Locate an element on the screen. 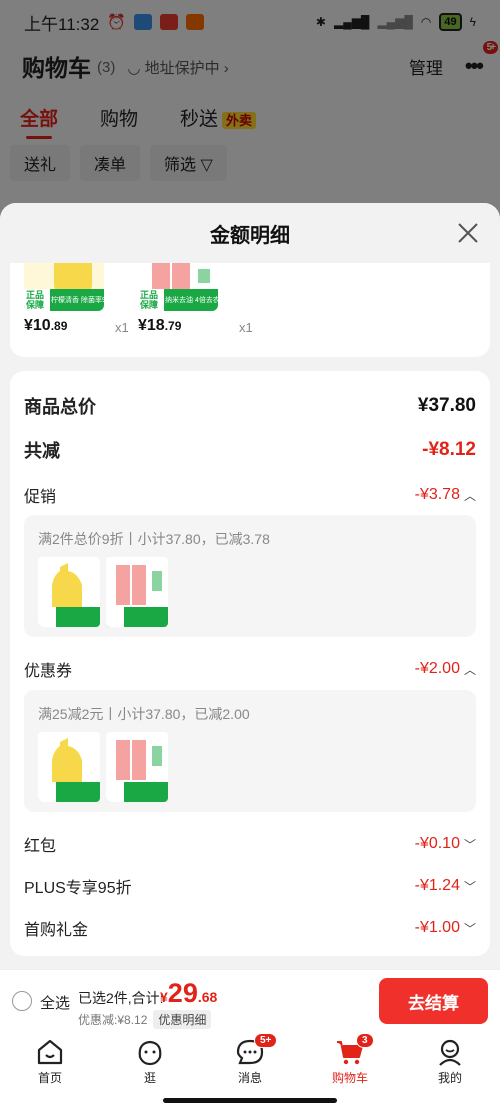 Image resolution: width=500 pixels, height=1111 pixels. product-price-int: ¥18 is located at coordinates (151, 325).